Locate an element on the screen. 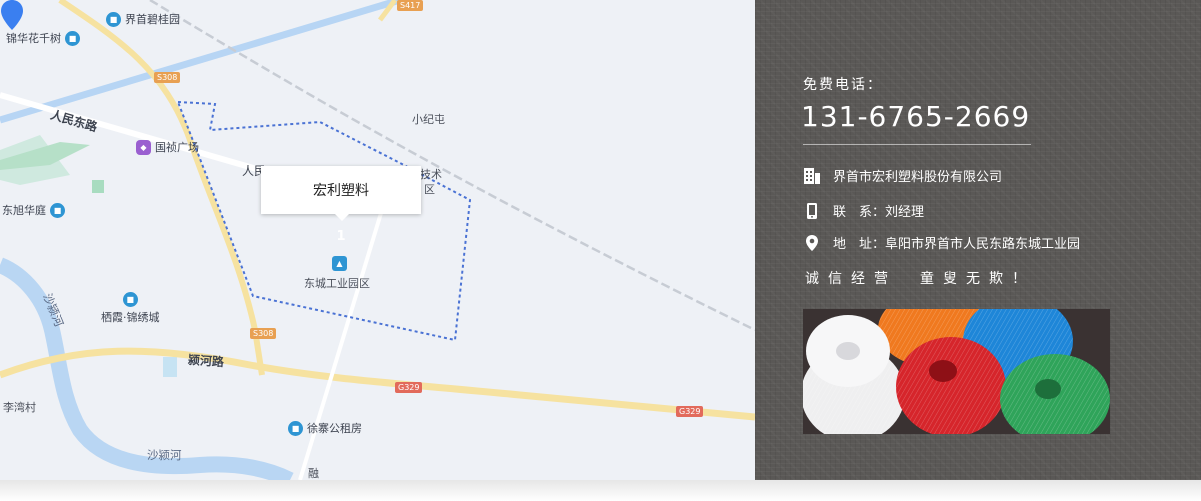  address-row: 地 址：阜阳市界首市人民东路东城工业园 is located at coordinates (941, 242).